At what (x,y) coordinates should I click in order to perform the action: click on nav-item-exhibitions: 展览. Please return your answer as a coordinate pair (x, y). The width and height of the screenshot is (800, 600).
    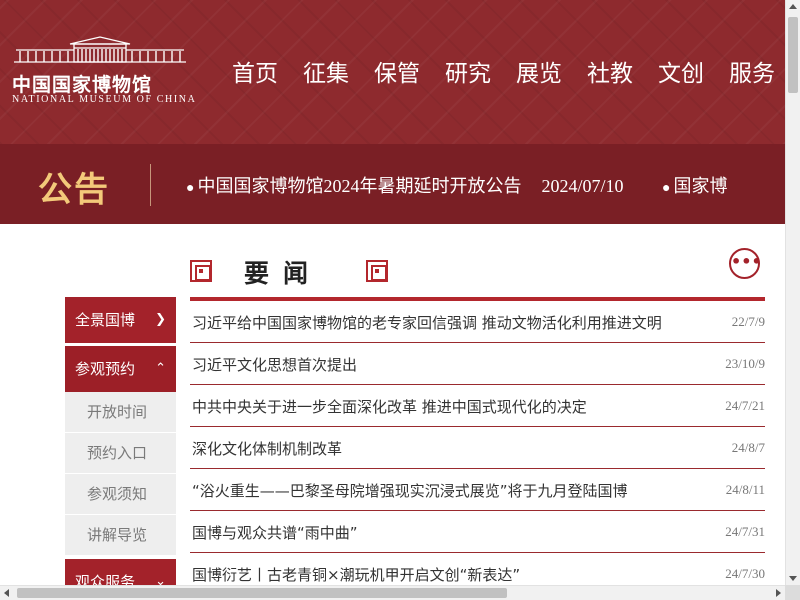
    Looking at the image, I should click on (539, 71).